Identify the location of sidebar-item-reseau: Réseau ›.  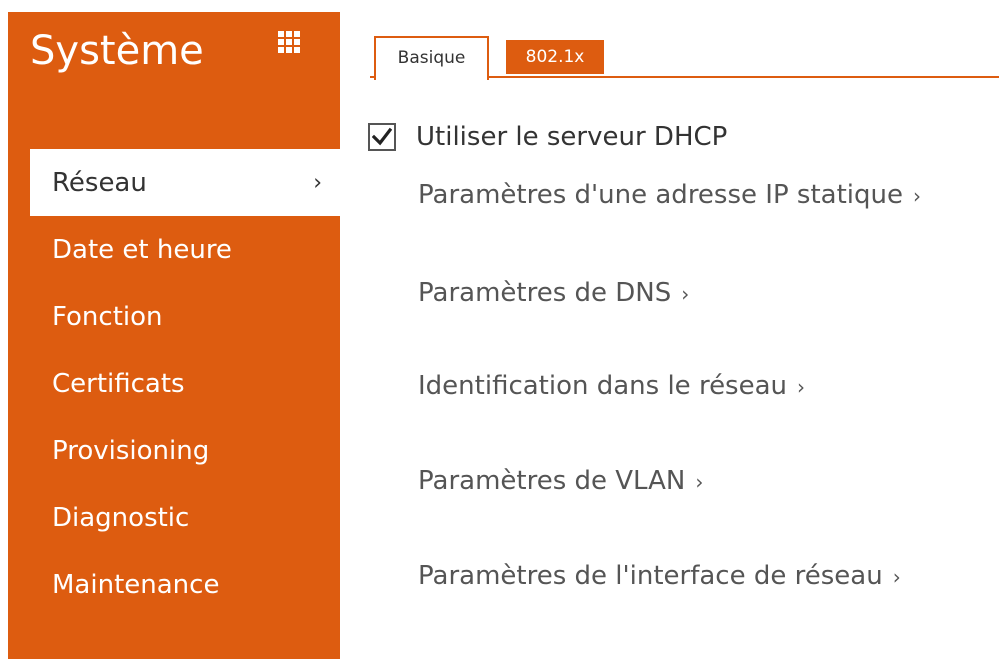
(185, 182).